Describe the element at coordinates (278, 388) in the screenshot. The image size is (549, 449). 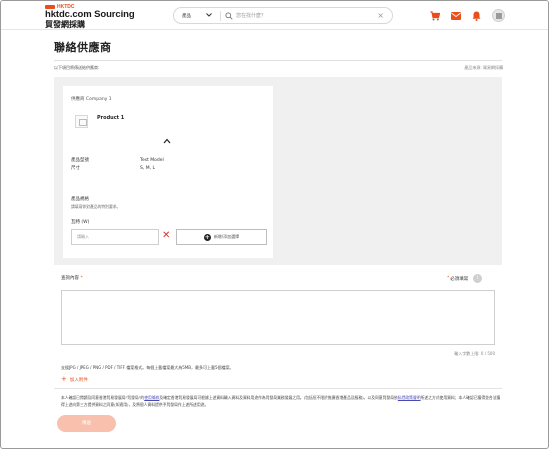
I see `section-divider` at that location.